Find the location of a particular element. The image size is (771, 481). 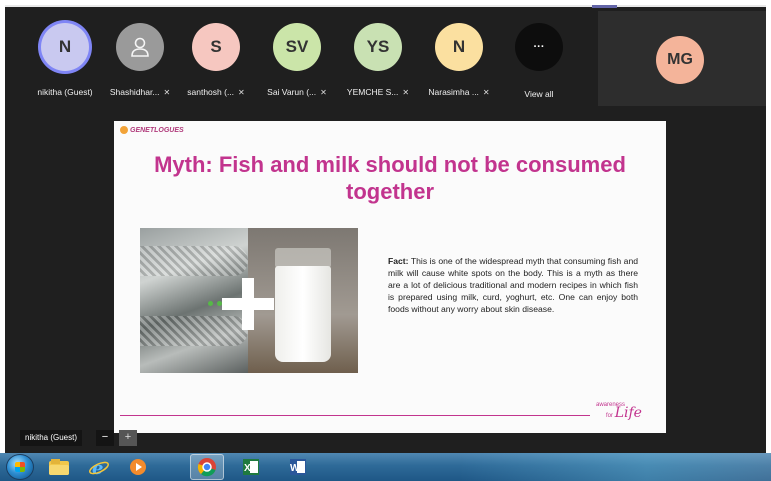

participant-name-row: santhosh (... ✕ is located at coordinates (216, 92).